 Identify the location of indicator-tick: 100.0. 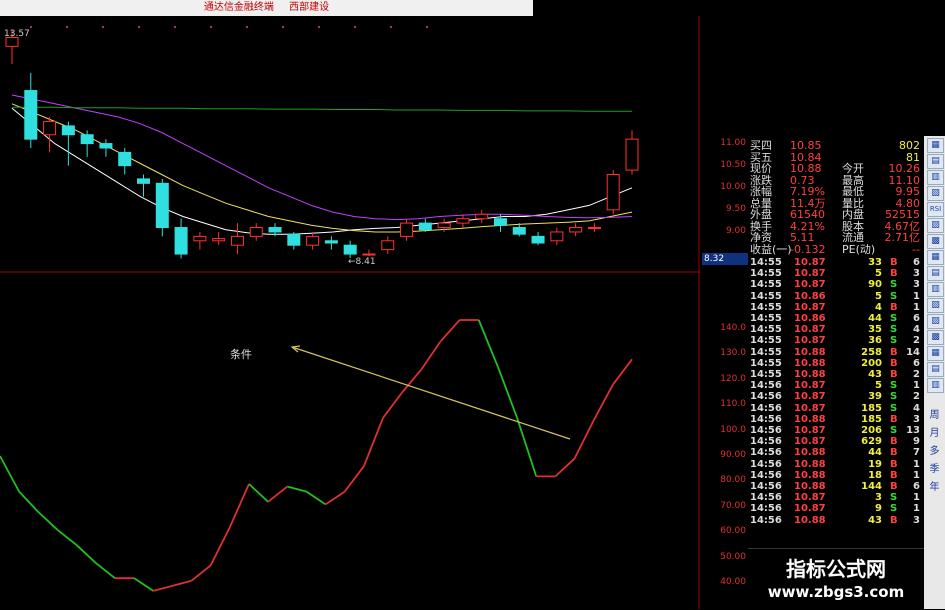
(733, 429).